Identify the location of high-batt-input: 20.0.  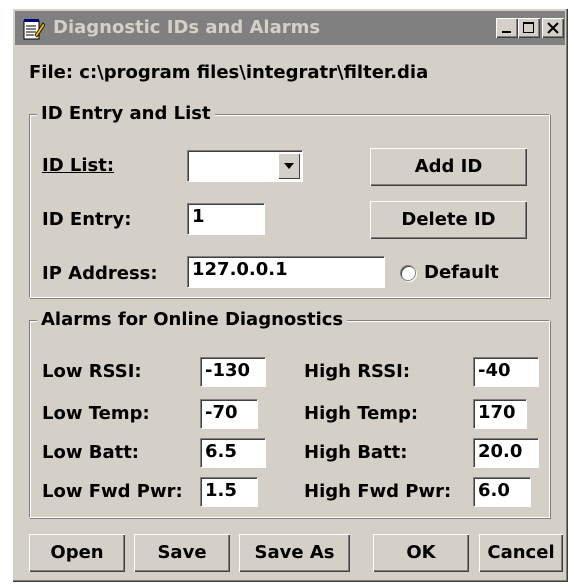
(506, 453).